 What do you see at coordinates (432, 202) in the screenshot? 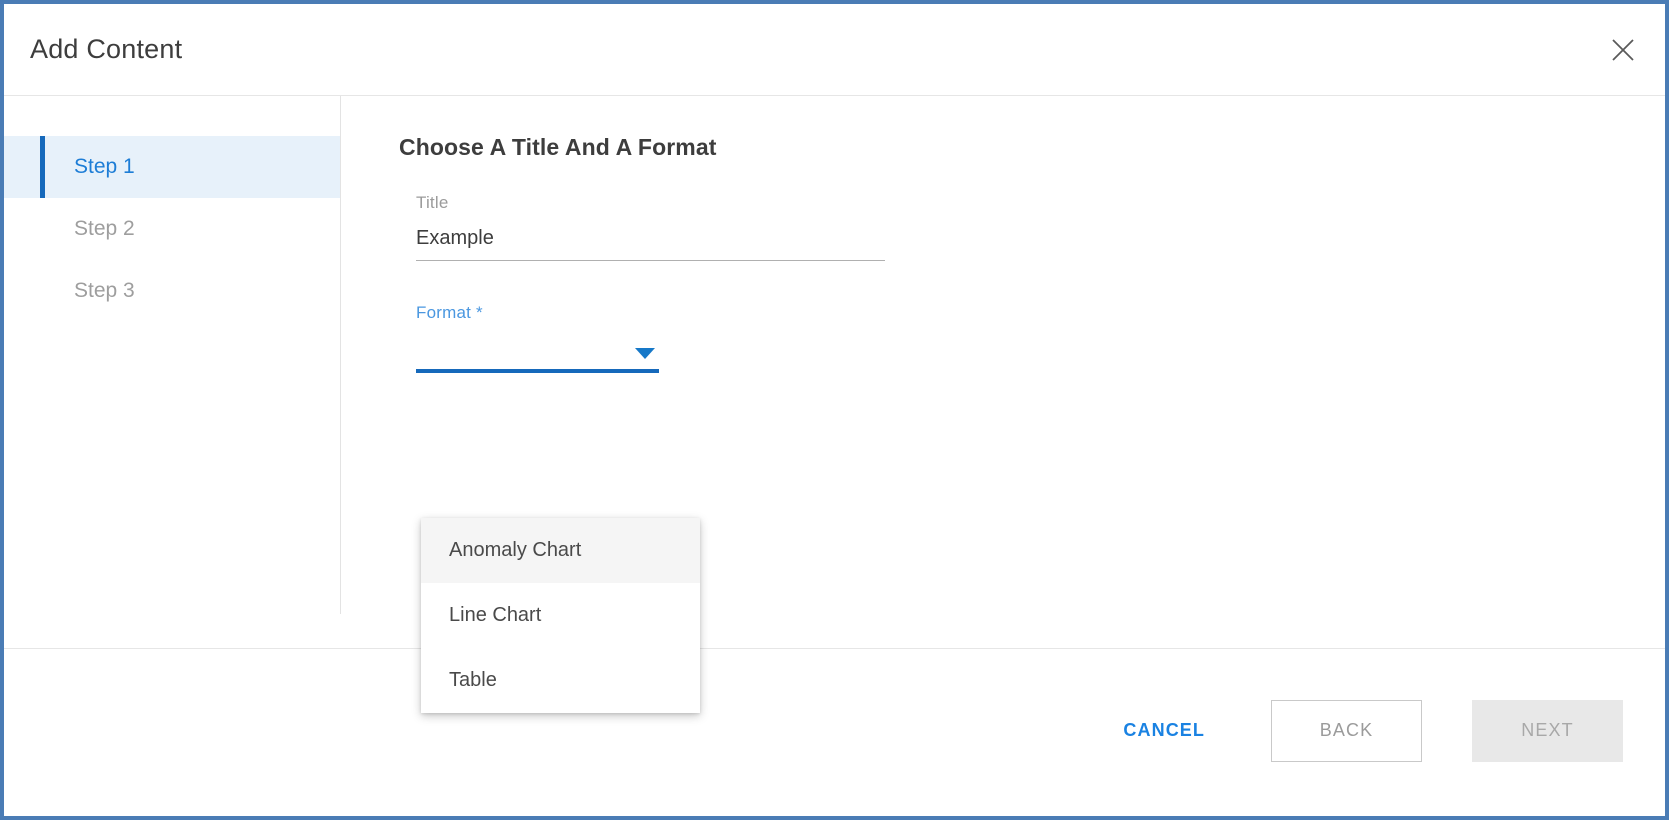
I see `title-field-label: Title` at bounding box center [432, 202].